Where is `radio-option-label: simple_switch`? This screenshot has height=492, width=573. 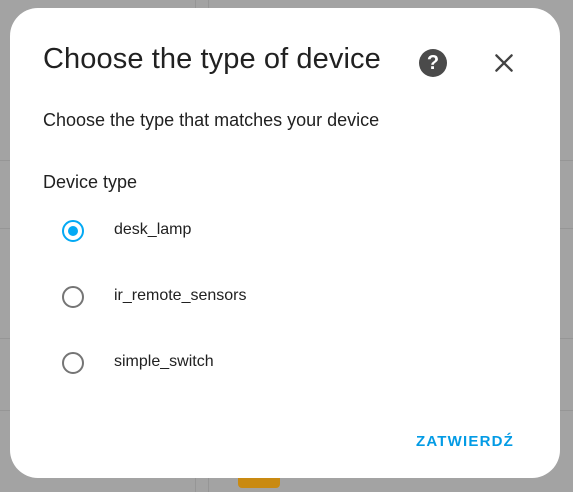 radio-option-label: simple_switch is located at coordinates (164, 361).